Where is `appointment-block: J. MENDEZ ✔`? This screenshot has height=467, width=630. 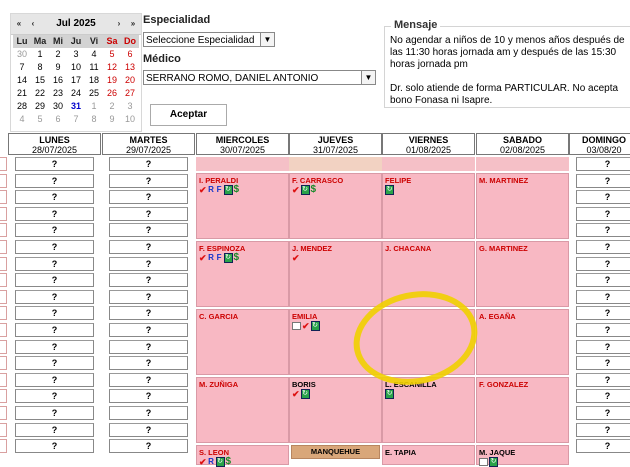
appointment-block: J. MENDEZ ✔ is located at coordinates (335, 274).